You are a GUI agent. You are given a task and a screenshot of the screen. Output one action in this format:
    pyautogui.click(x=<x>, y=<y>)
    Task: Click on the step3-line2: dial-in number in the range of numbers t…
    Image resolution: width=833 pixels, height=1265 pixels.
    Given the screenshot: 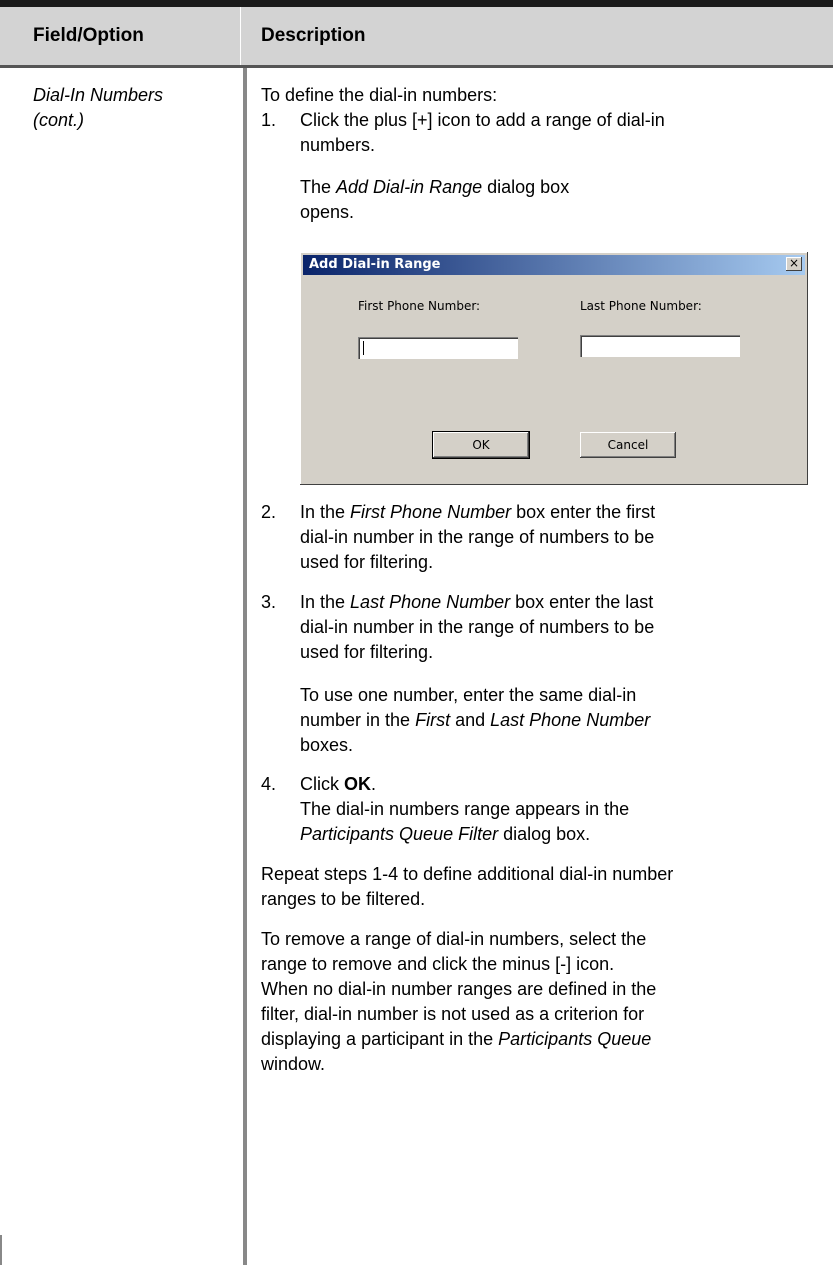 What is the action you would take?
    pyautogui.click(x=477, y=627)
    